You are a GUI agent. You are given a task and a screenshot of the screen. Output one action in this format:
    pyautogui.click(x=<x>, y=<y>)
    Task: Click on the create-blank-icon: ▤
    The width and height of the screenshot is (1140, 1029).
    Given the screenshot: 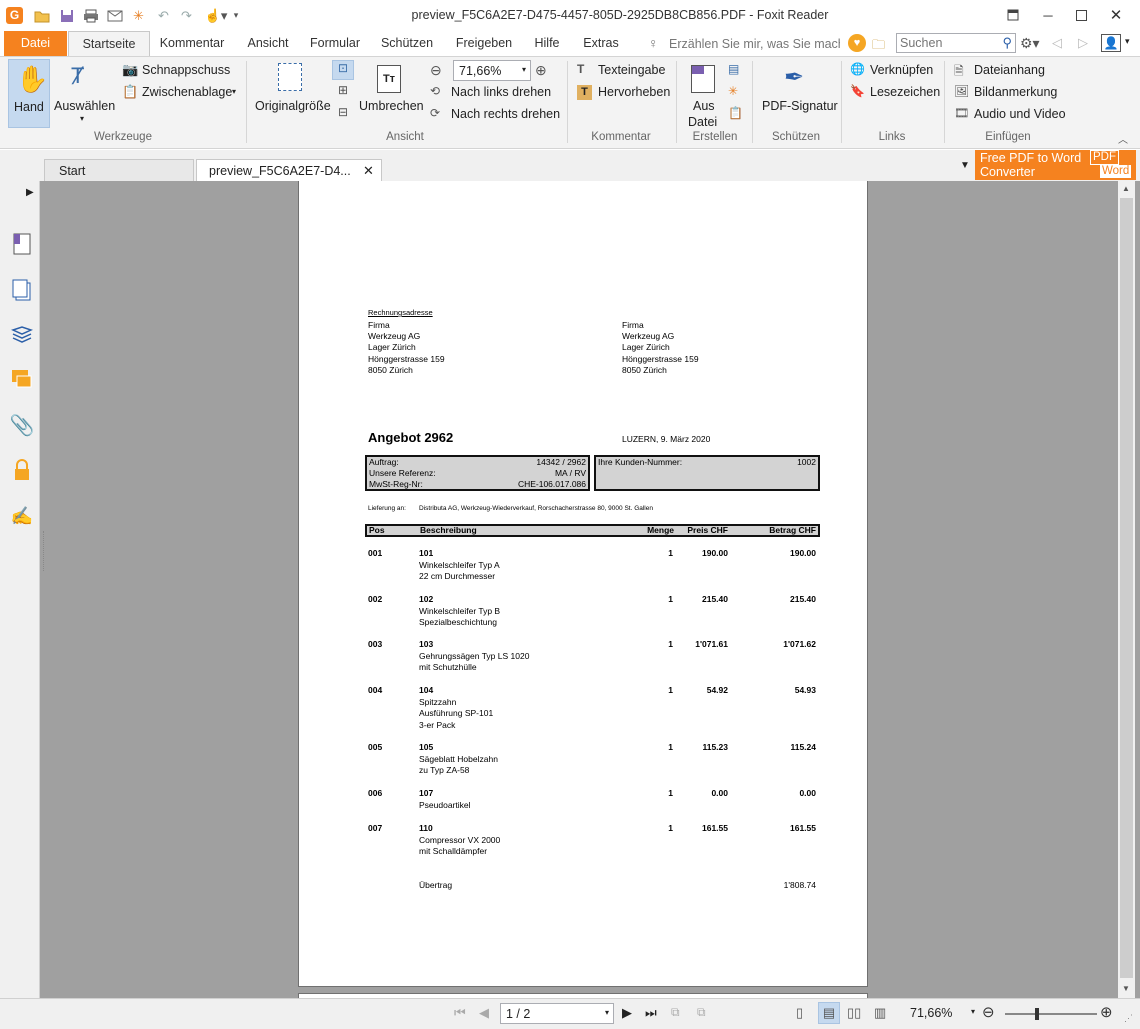 What is the action you would take?
    pyautogui.click(x=733, y=69)
    